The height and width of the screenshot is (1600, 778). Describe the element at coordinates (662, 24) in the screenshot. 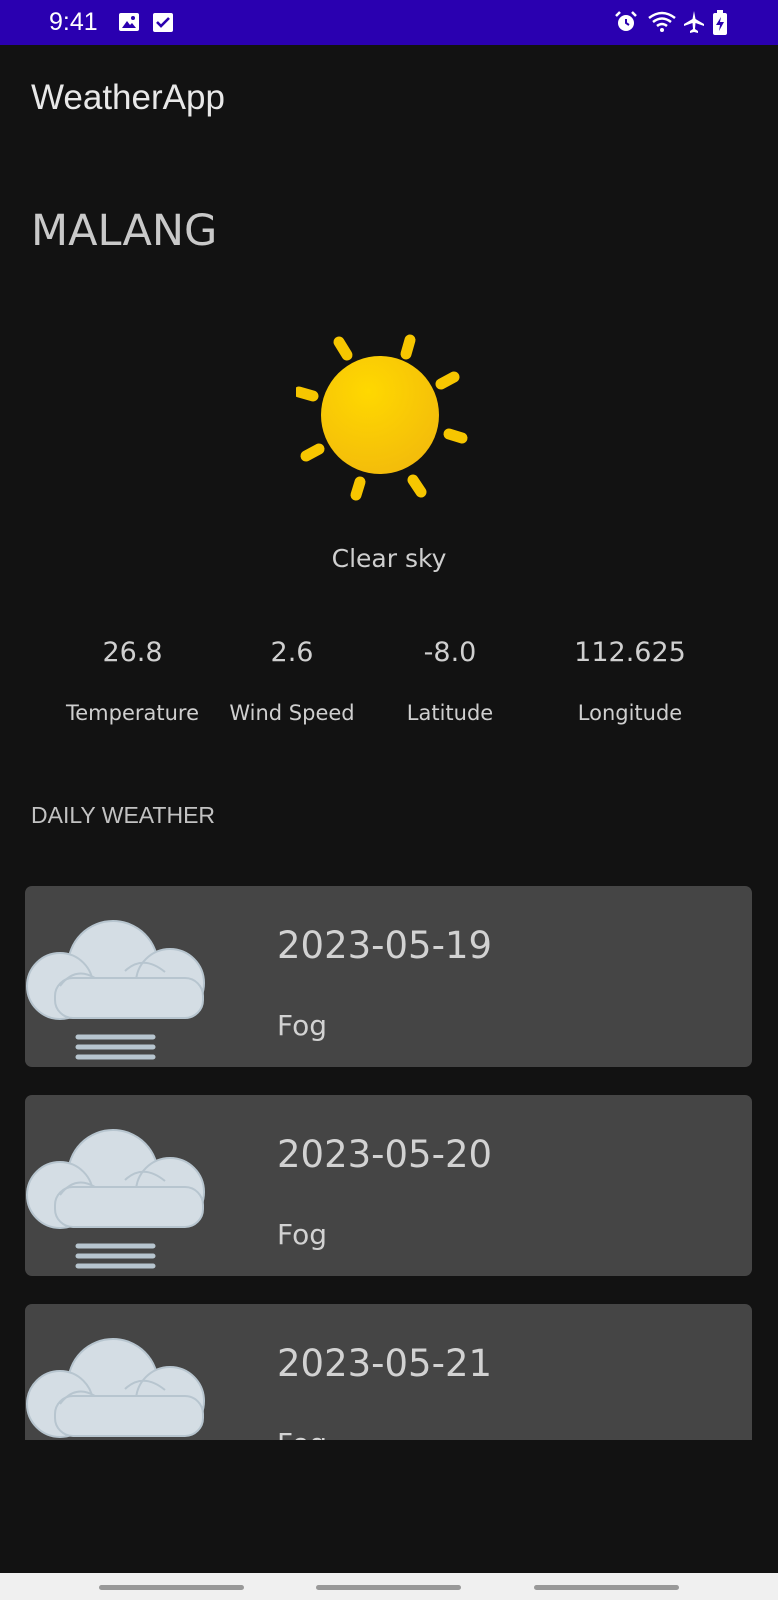

I see `wifi-icon` at that location.